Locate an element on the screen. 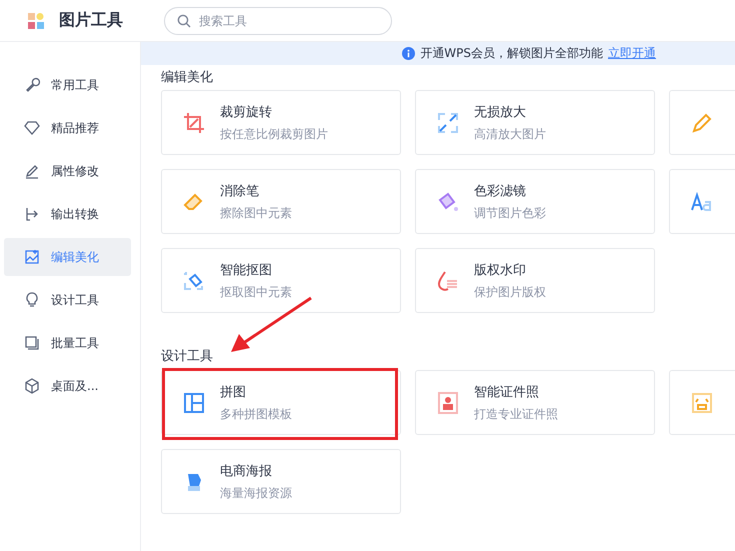 The image size is (735, 551). crop-icon is located at coordinates (194, 122).